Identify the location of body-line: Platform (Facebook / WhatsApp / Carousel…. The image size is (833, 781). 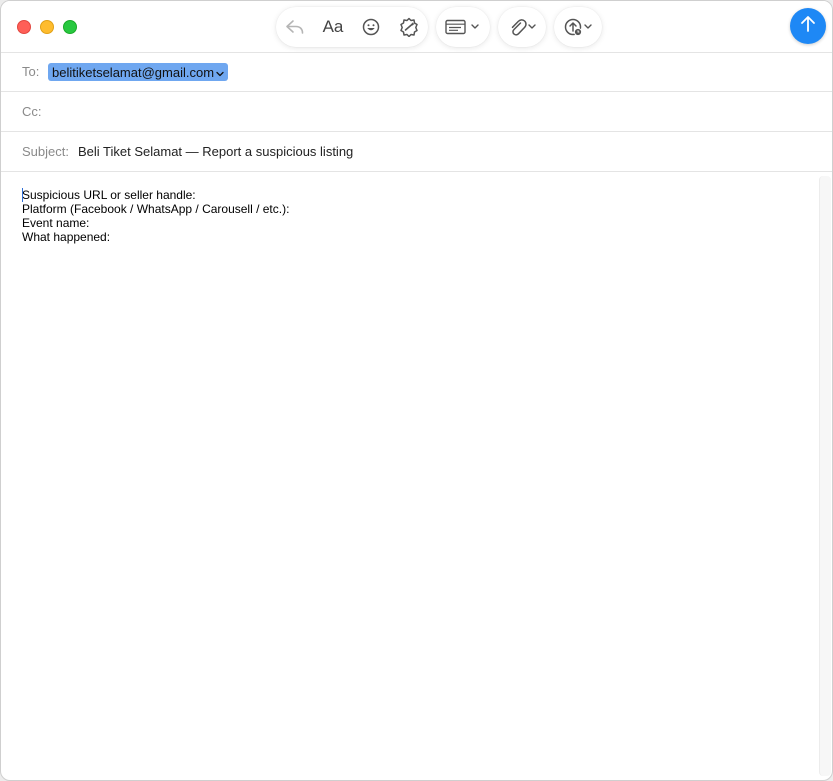
(156, 209).